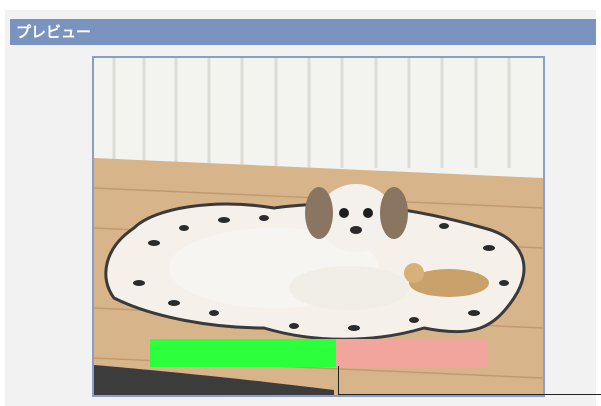  What do you see at coordinates (243, 353) in the screenshot?
I see `overlay-green` at bounding box center [243, 353].